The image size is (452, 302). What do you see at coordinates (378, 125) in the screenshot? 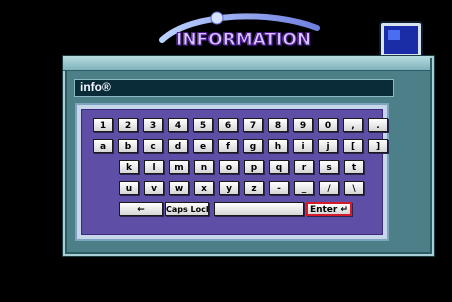
I see `key-1-12: .` at bounding box center [378, 125].